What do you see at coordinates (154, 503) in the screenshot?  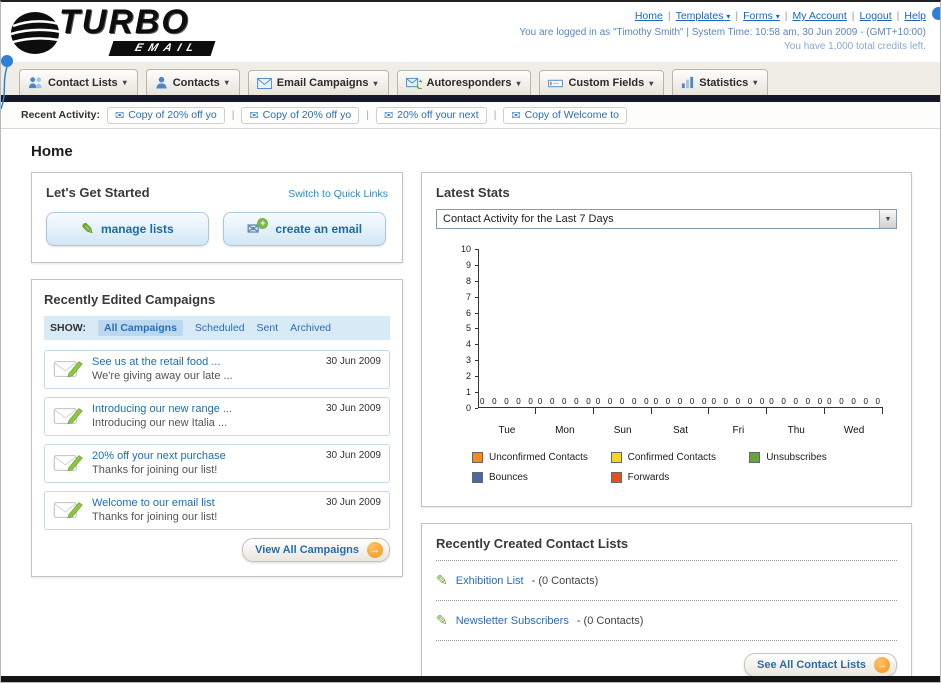 I see `campaign-title-link: Welcome to our email list` at bounding box center [154, 503].